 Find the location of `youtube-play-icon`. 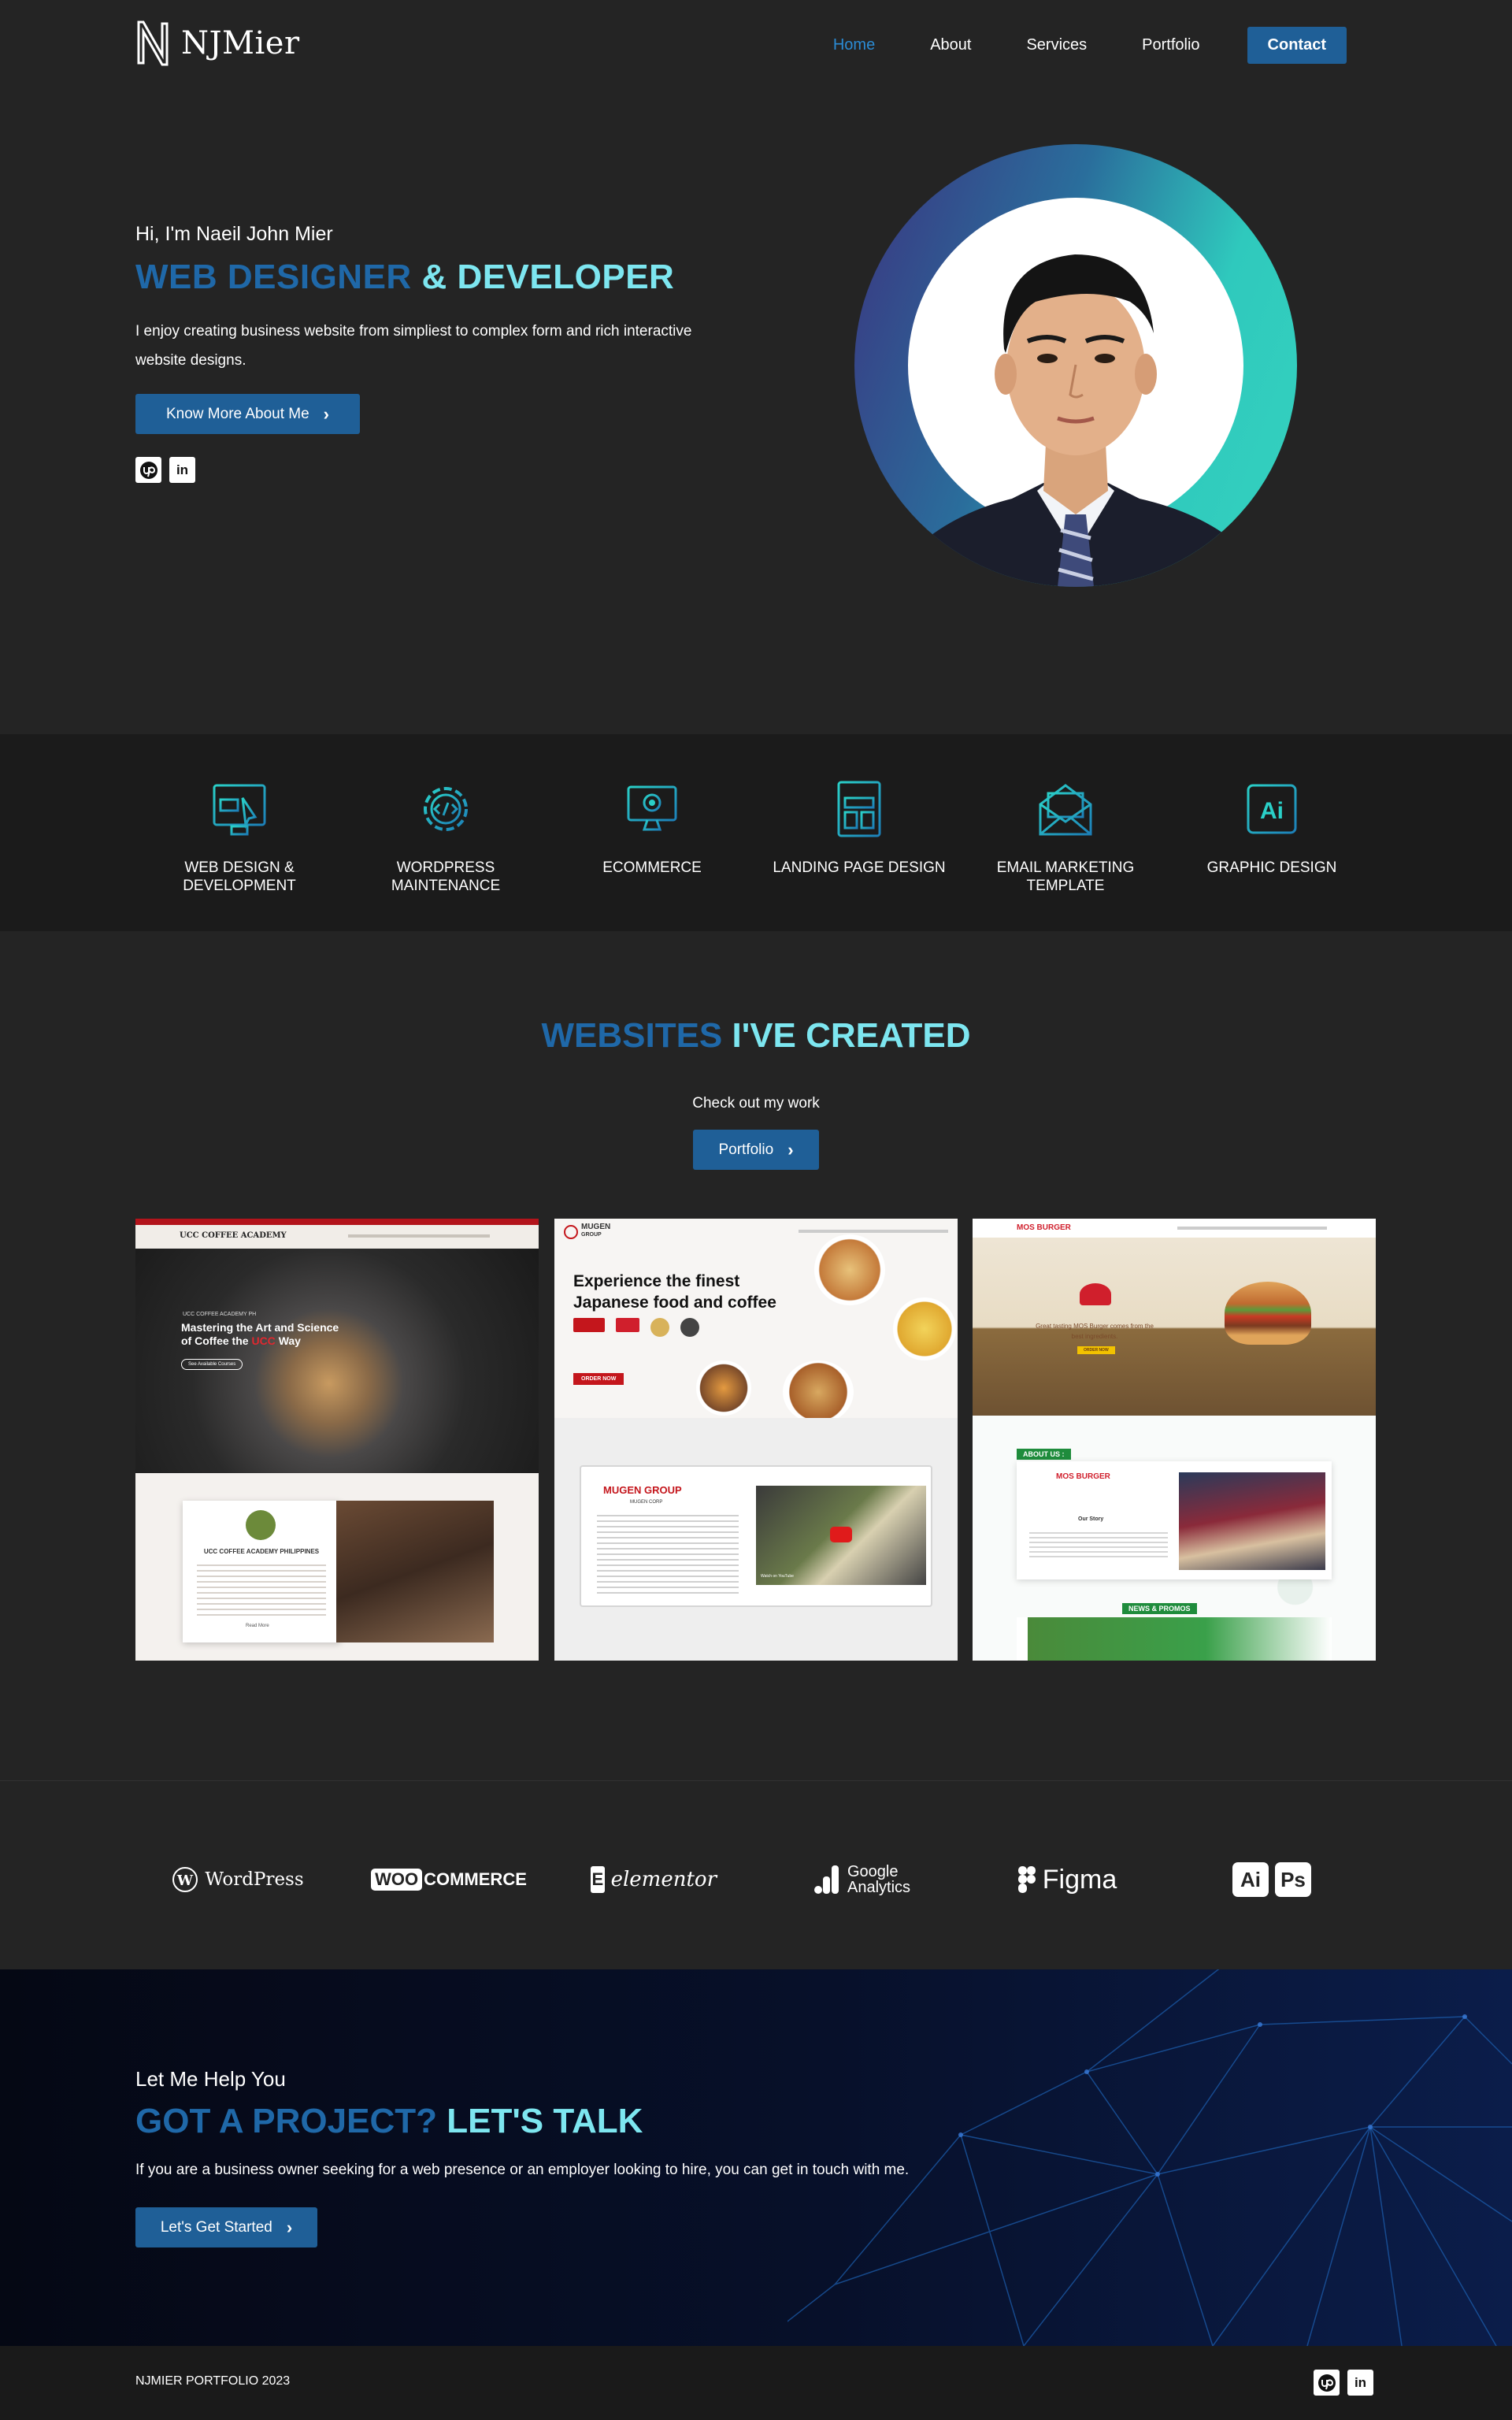

youtube-play-icon is located at coordinates (841, 1534).